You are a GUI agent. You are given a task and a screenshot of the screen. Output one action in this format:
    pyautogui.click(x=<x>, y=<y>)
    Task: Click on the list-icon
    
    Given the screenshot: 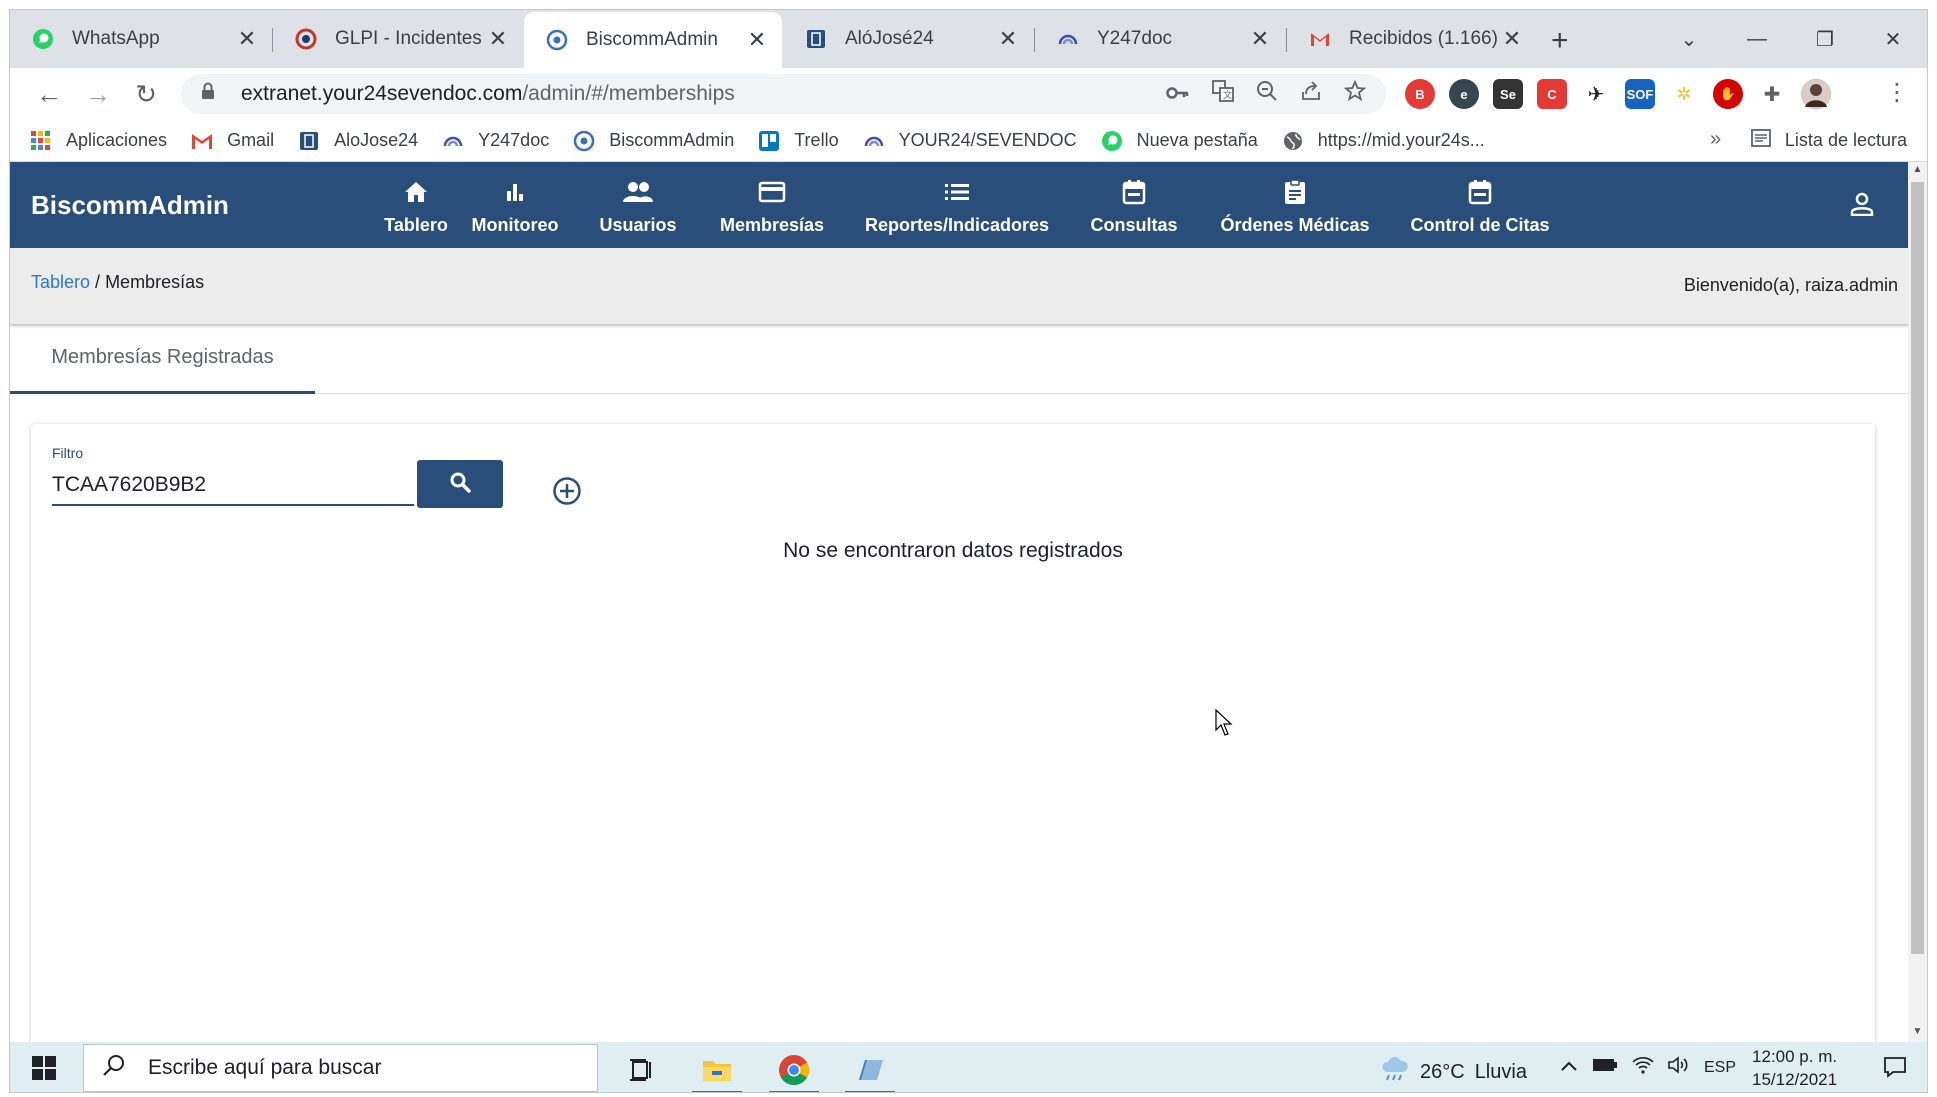 What is the action you would take?
    pyautogui.click(x=957, y=192)
    